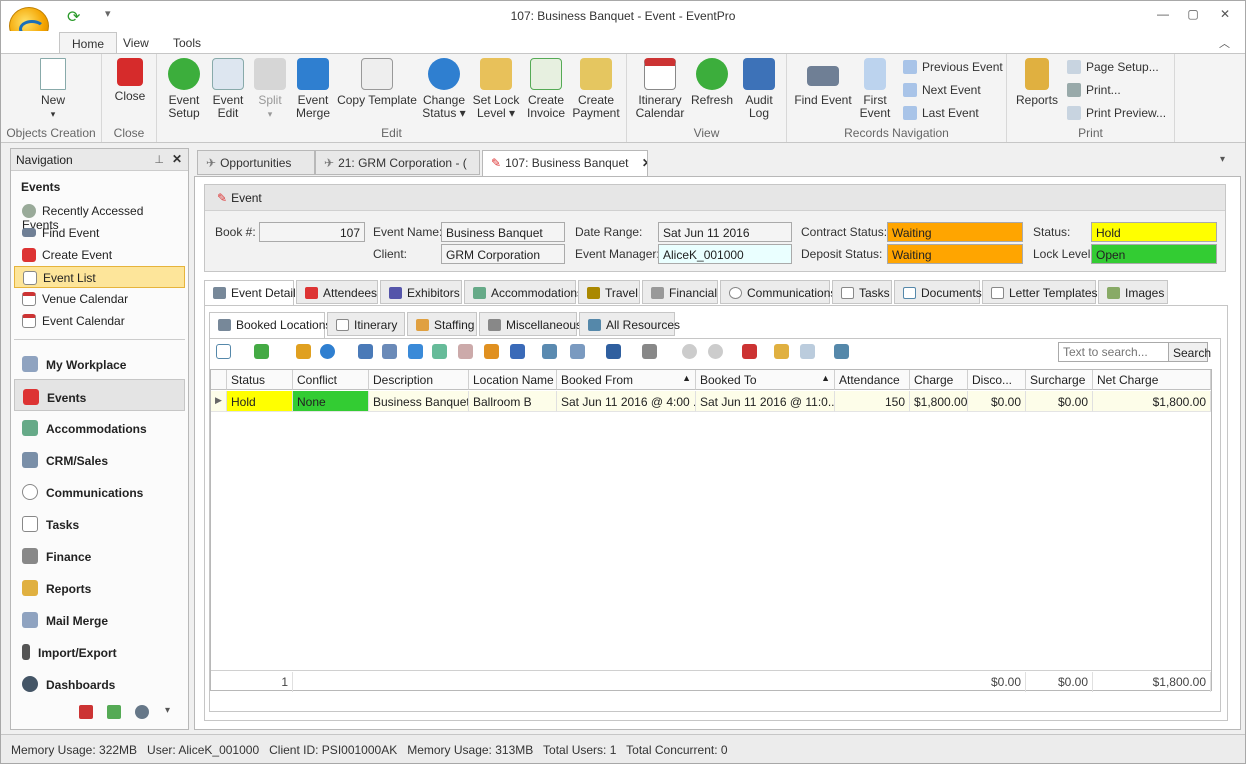  Describe the element at coordinates (313, 89) in the screenshot. I see `event-merge-button: Event Merge` at that location.